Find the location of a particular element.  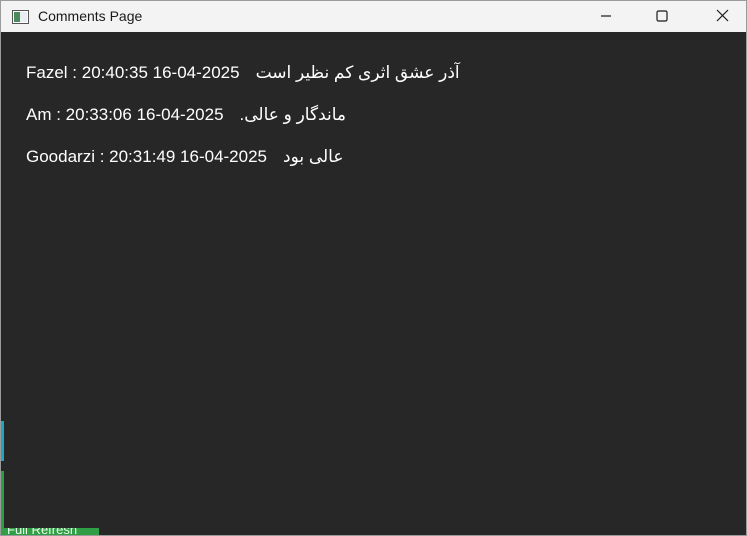

background-refresh-label: Full Refresh is located at coordinates (42, 532).